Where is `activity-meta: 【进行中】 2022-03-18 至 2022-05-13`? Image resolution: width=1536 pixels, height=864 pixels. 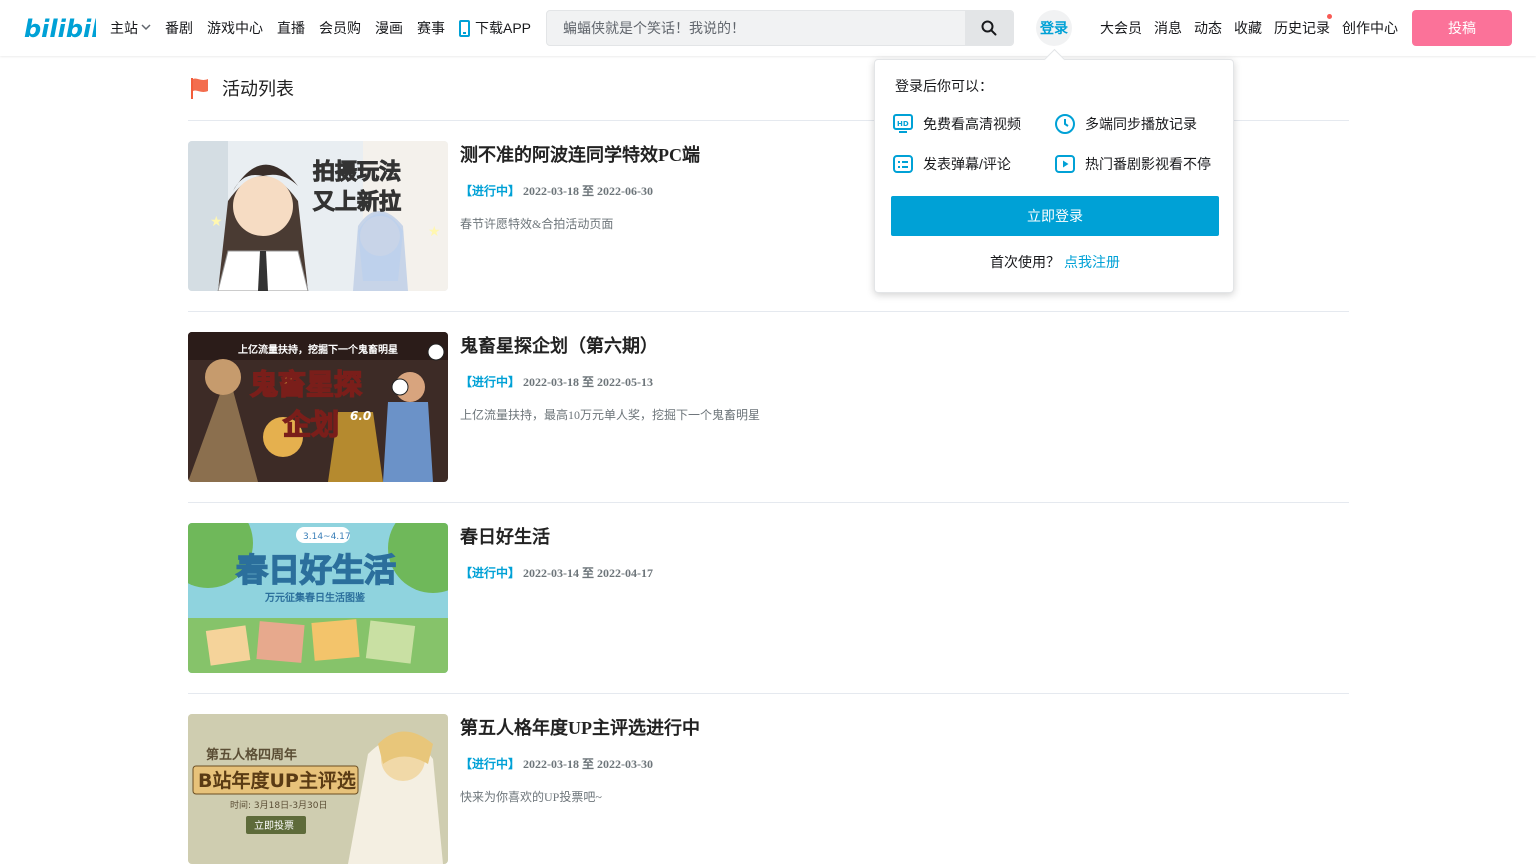
activity-meta: 【进行中】 2022-03-18 至 2022-05-13 is located at coordinates (556, 381).